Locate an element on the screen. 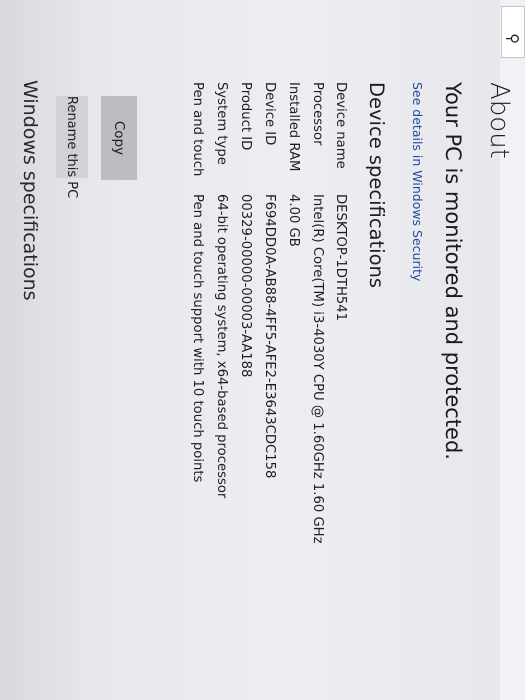  spec-label: Pen and touch is located at coordinates (197, 129).